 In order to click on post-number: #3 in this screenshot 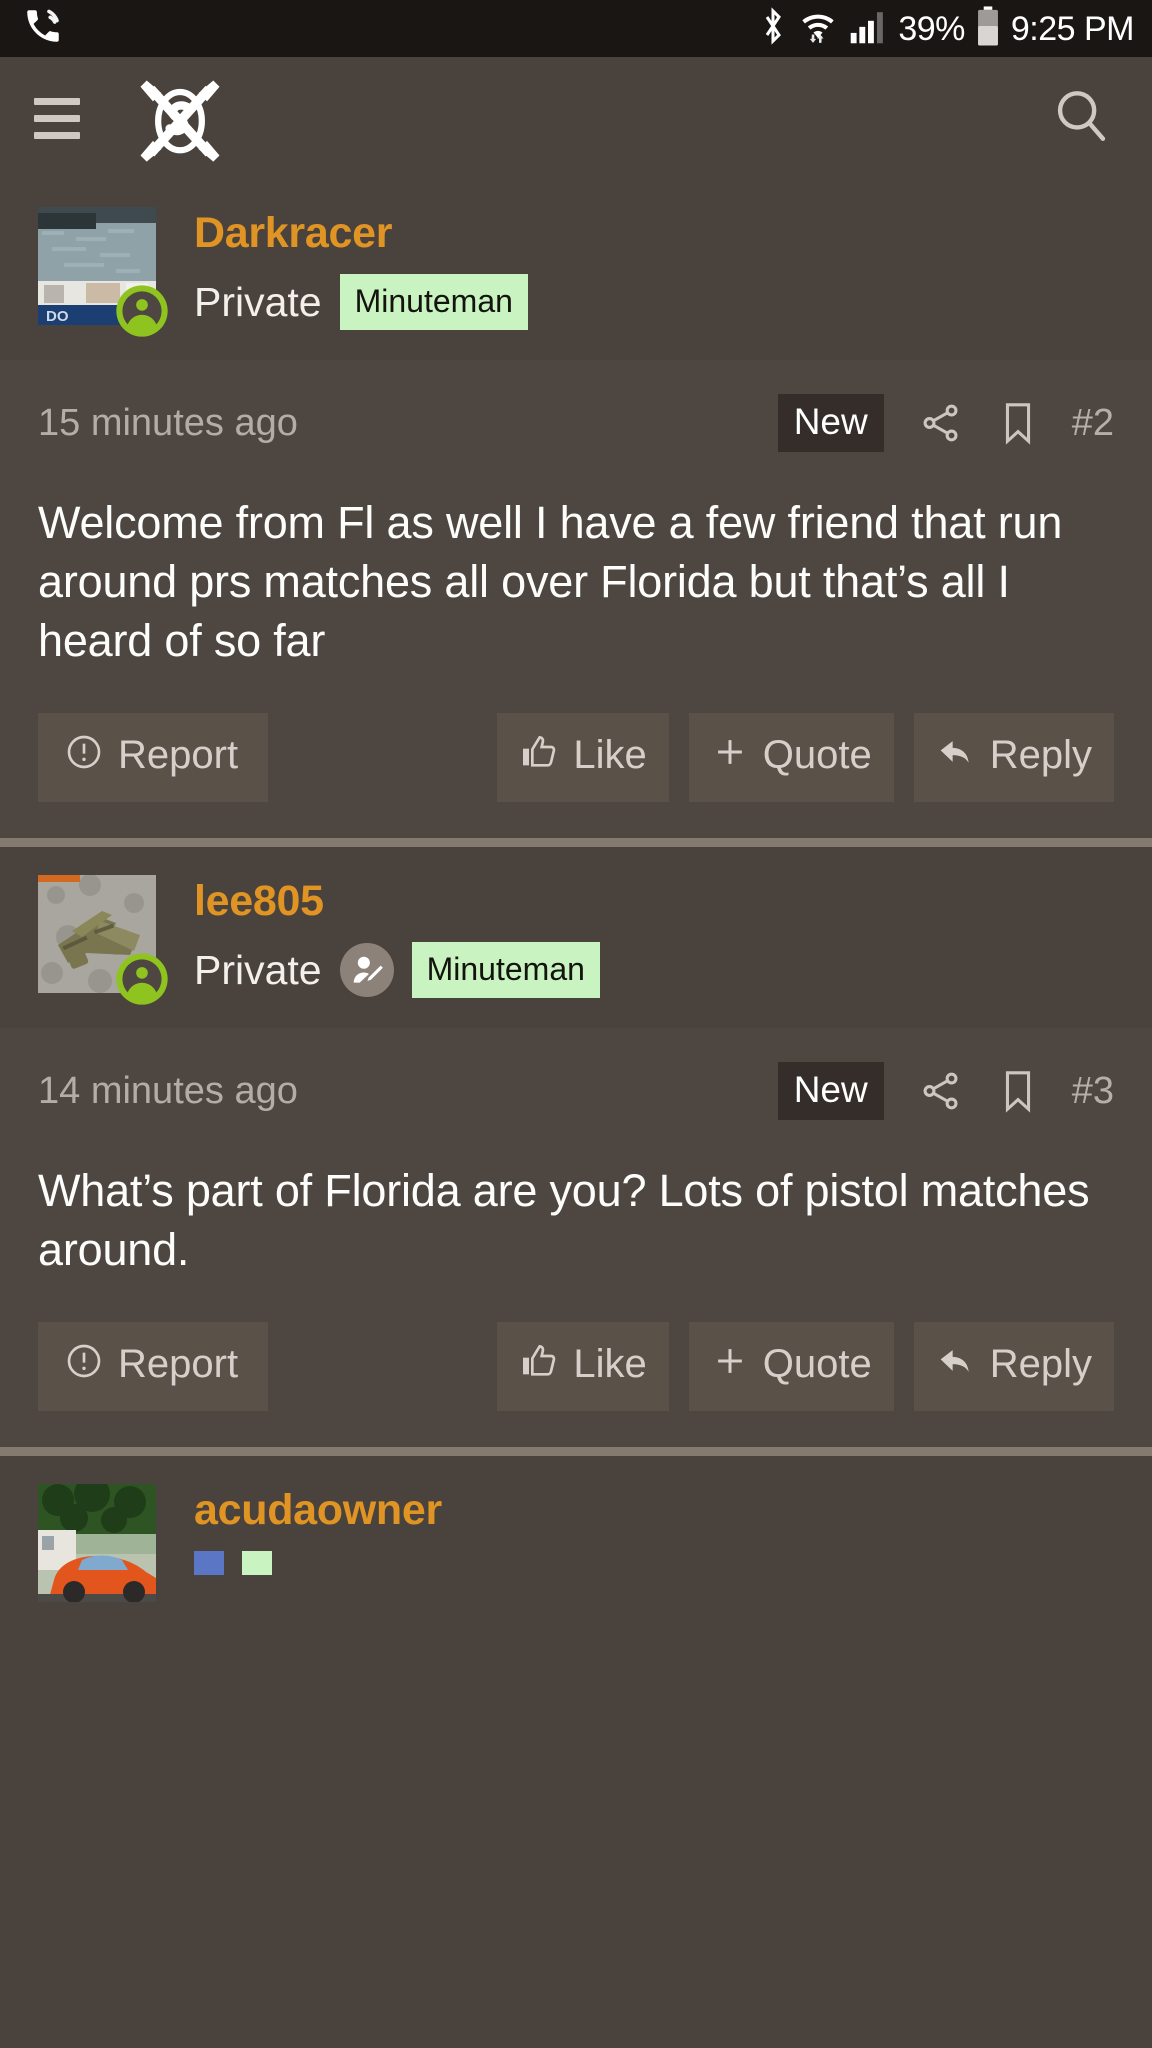, I will do `click(1093, 1091)`.